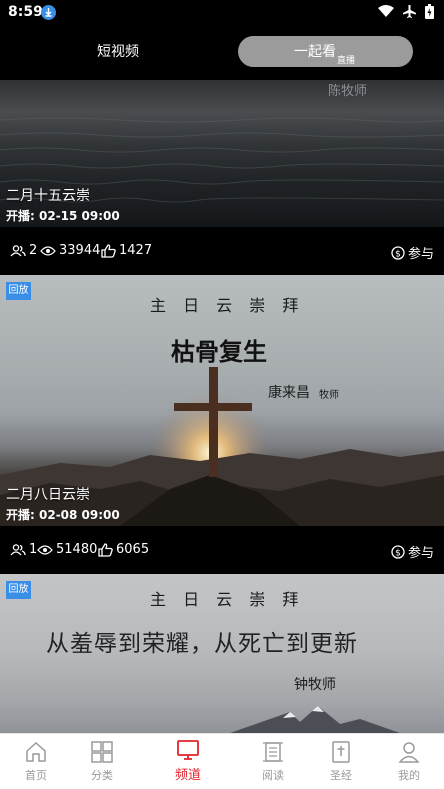  I want to click on airplane-icon, so click(409, 11).